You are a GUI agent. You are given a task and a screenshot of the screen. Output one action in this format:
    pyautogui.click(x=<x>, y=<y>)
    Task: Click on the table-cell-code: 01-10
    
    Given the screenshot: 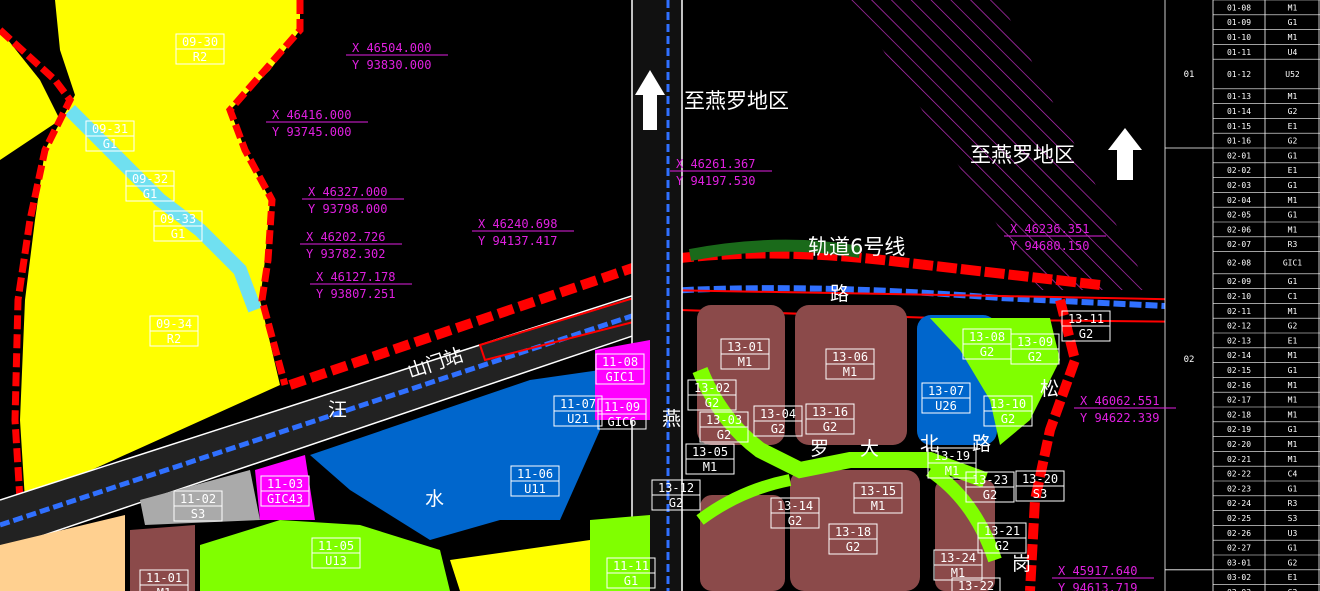 What is the action you would take?
    pyautogui.click(x=1239, y=37)
    